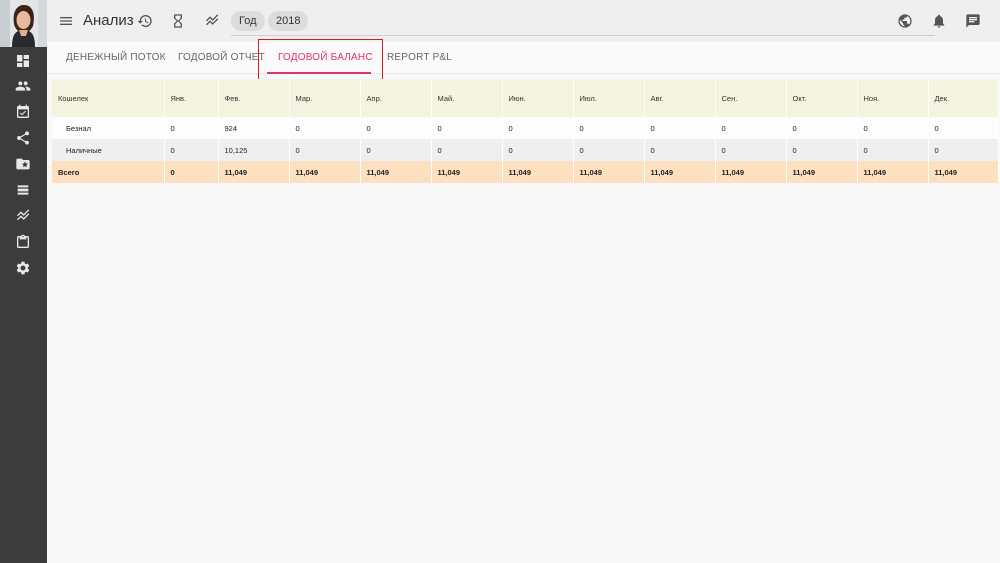 Image resolution: width=1000 pixels, height=563 pixels. What do you see at coordinates (396, 98) in the screenshot?
I see `column-header: Апр.` at bounding box center [396, 98].